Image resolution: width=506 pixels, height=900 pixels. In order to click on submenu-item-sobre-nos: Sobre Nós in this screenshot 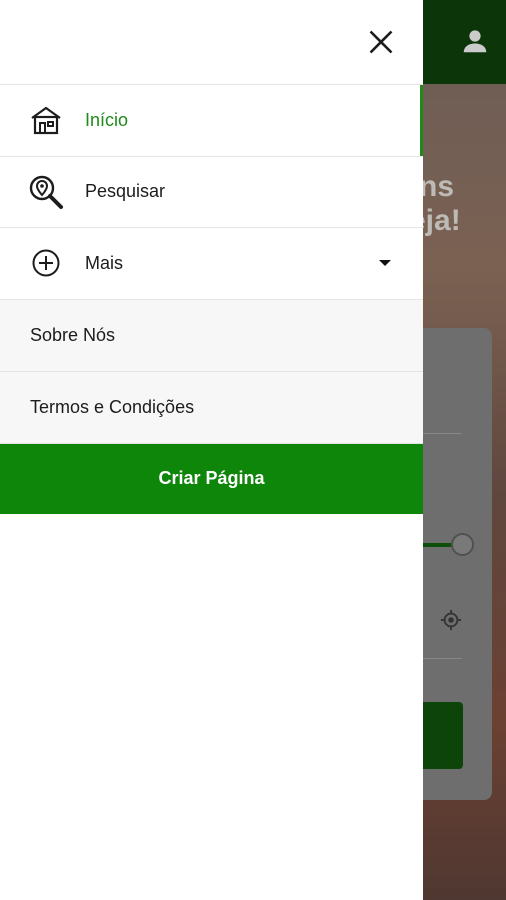, I will do `click(211, 335)`.